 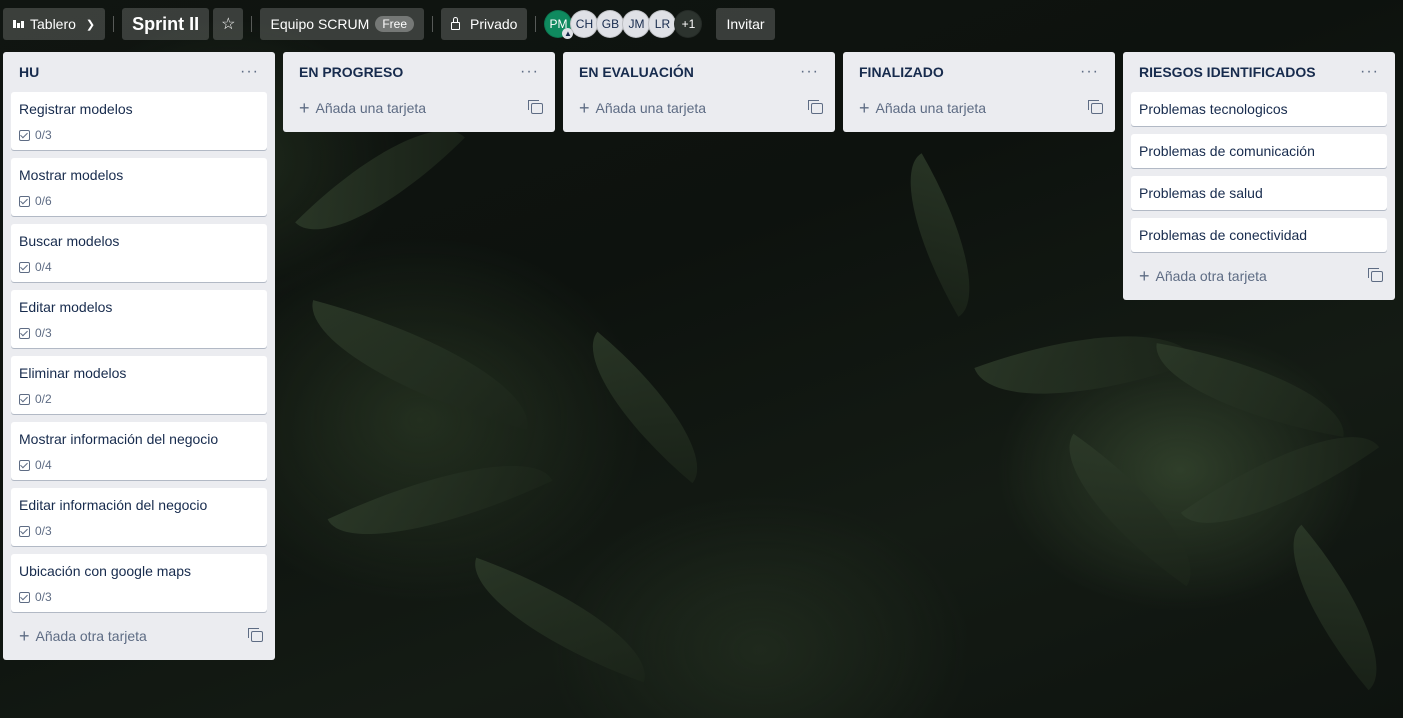 What do you see at coordinates (139, 583) in the screenshot?
I see `card: Ubicación con google maps 0/3` at bounding box center [139, 583].